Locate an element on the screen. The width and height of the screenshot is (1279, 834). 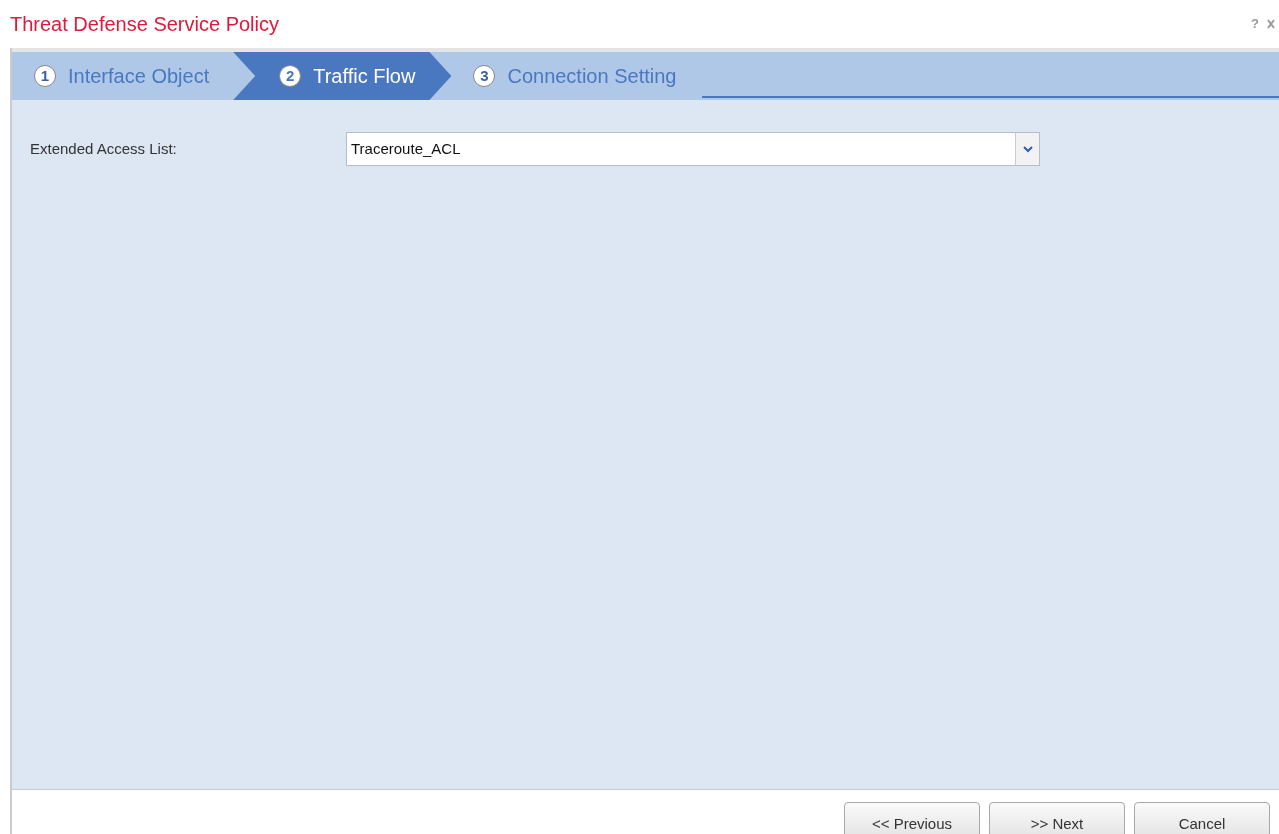
field-label: Extended Access List: is located at coordinates (104, 148).